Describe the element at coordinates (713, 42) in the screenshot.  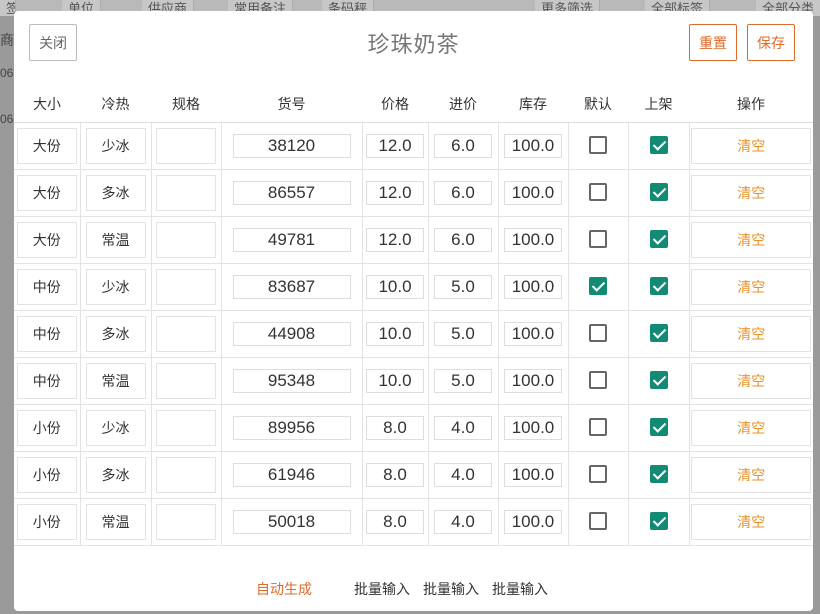
I see `reset-button: 重置` at that location.